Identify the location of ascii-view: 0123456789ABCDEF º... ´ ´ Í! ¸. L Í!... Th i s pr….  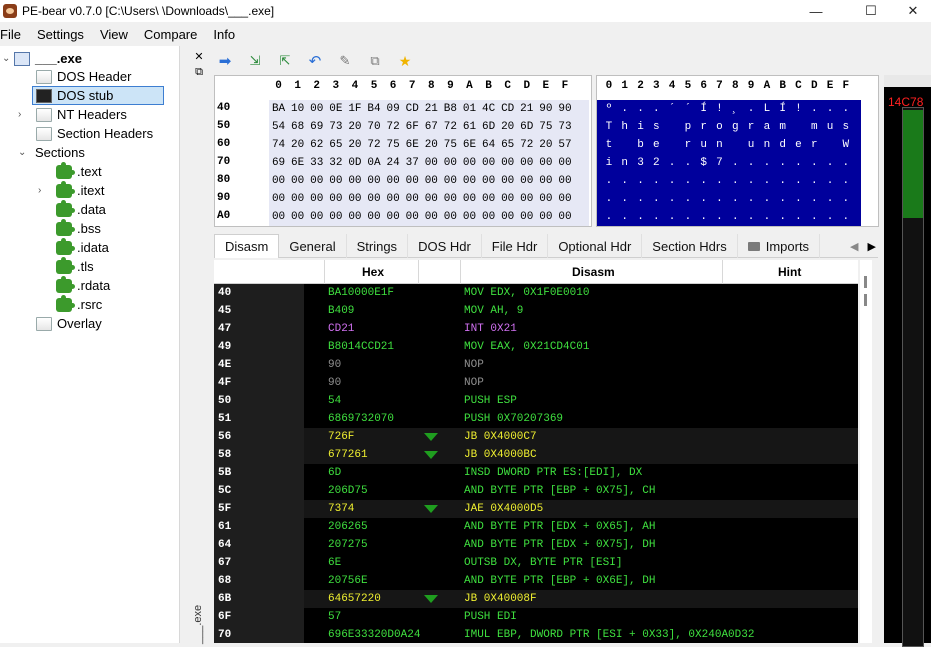
(737, 151).